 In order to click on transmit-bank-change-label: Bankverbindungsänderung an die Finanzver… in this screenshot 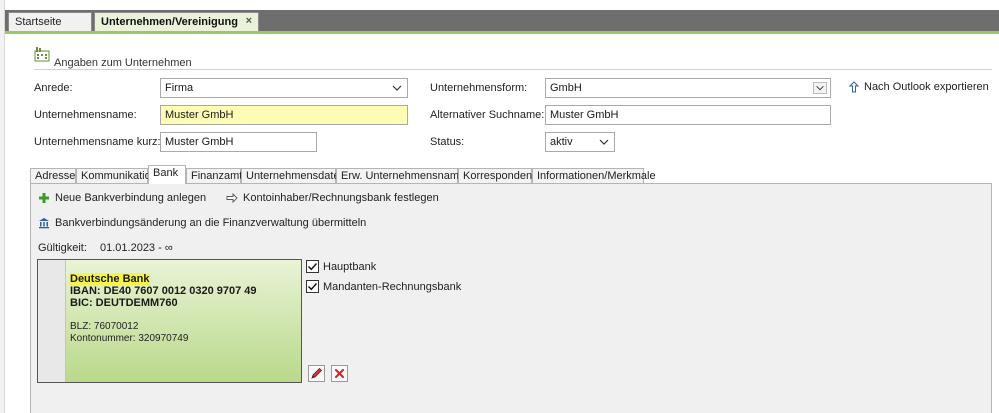, I will do `click(211, 223)`.